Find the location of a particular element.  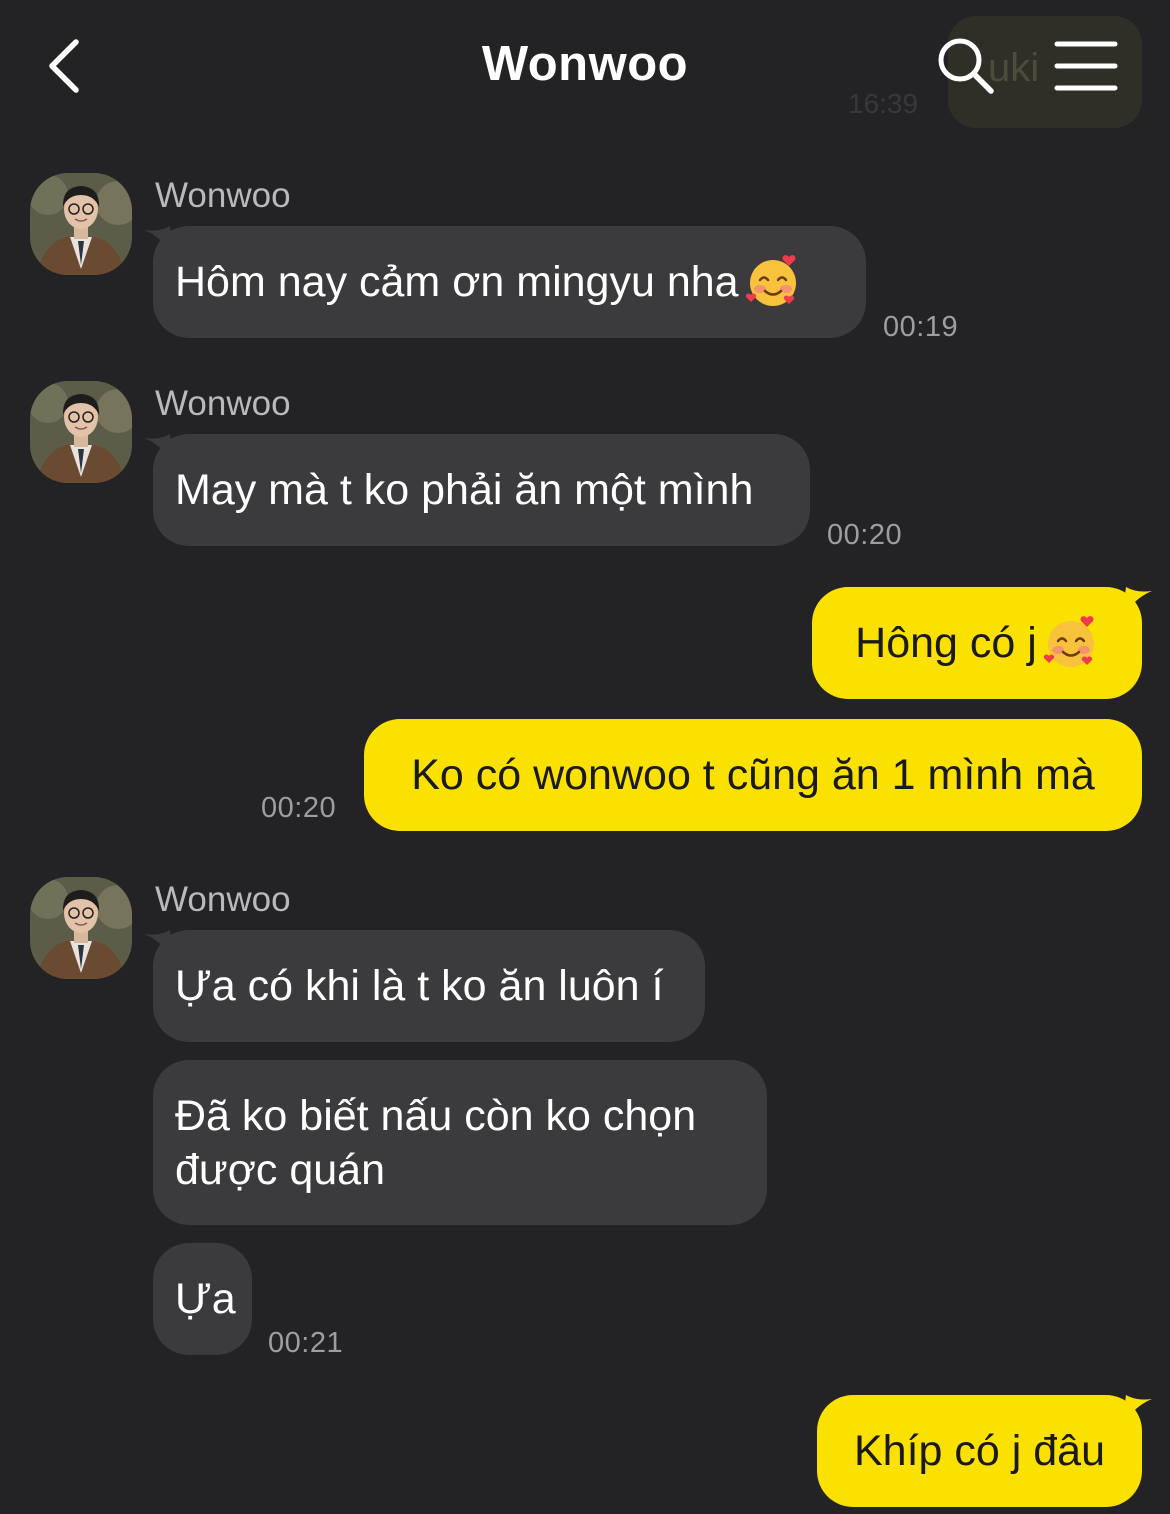

search-icon is located at coordinates (966, 66).